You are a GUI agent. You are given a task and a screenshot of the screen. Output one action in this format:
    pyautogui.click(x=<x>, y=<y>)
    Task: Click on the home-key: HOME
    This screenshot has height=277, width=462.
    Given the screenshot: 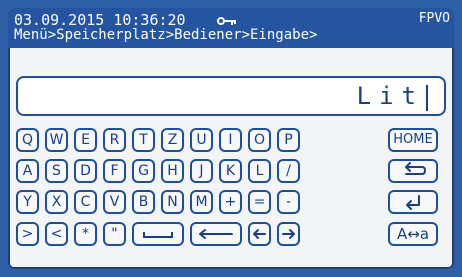 What is the action you would take?
    pyautogui.click(x=413, y=140)
    